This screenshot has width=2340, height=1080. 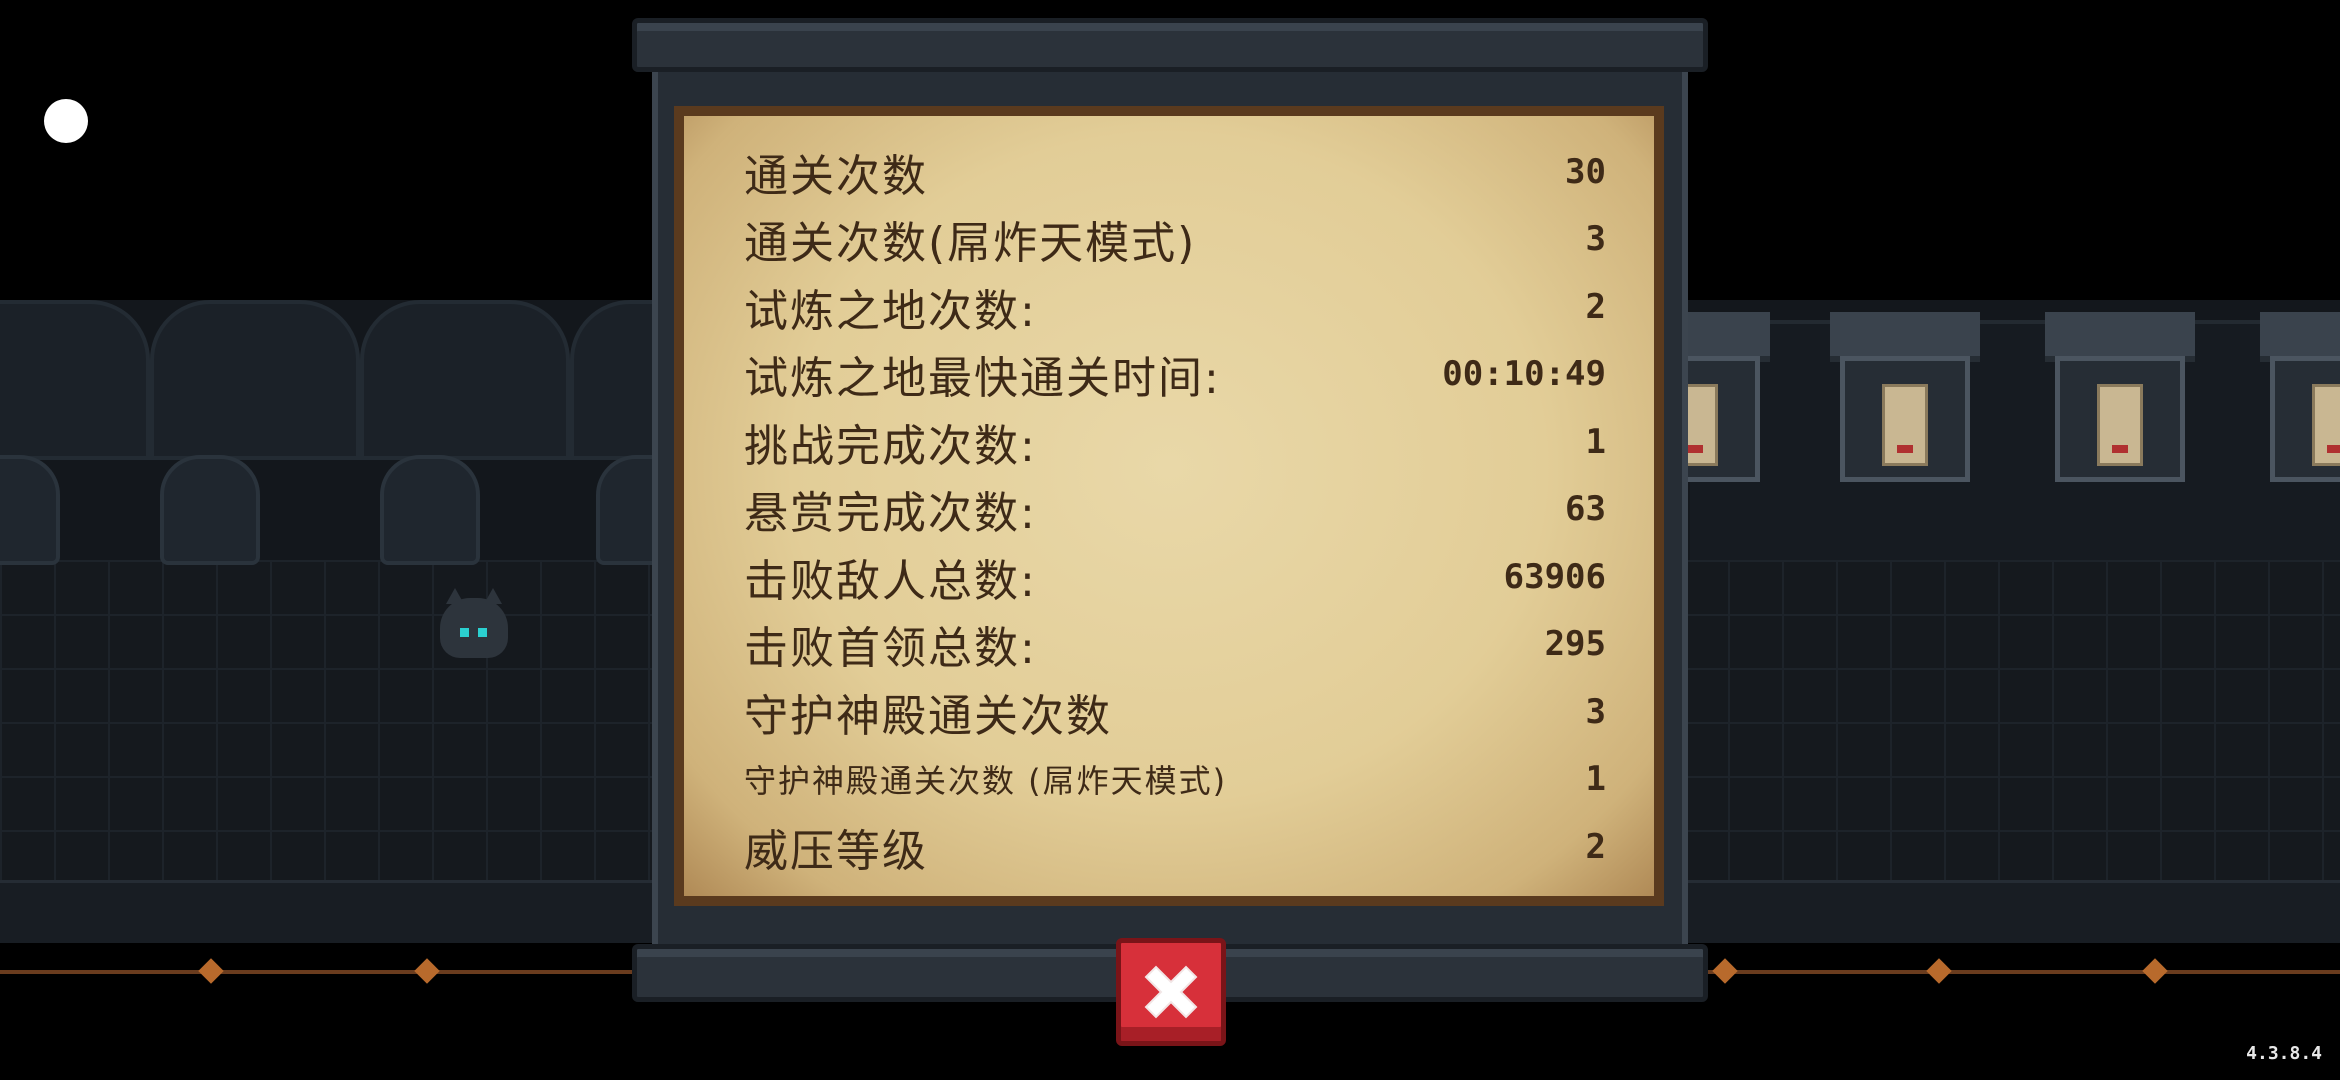 What do you see at coordinates (1524, 374) in the screenshot?
I see `stat-value: 00:10:49` at bounding box center [1524, 374].